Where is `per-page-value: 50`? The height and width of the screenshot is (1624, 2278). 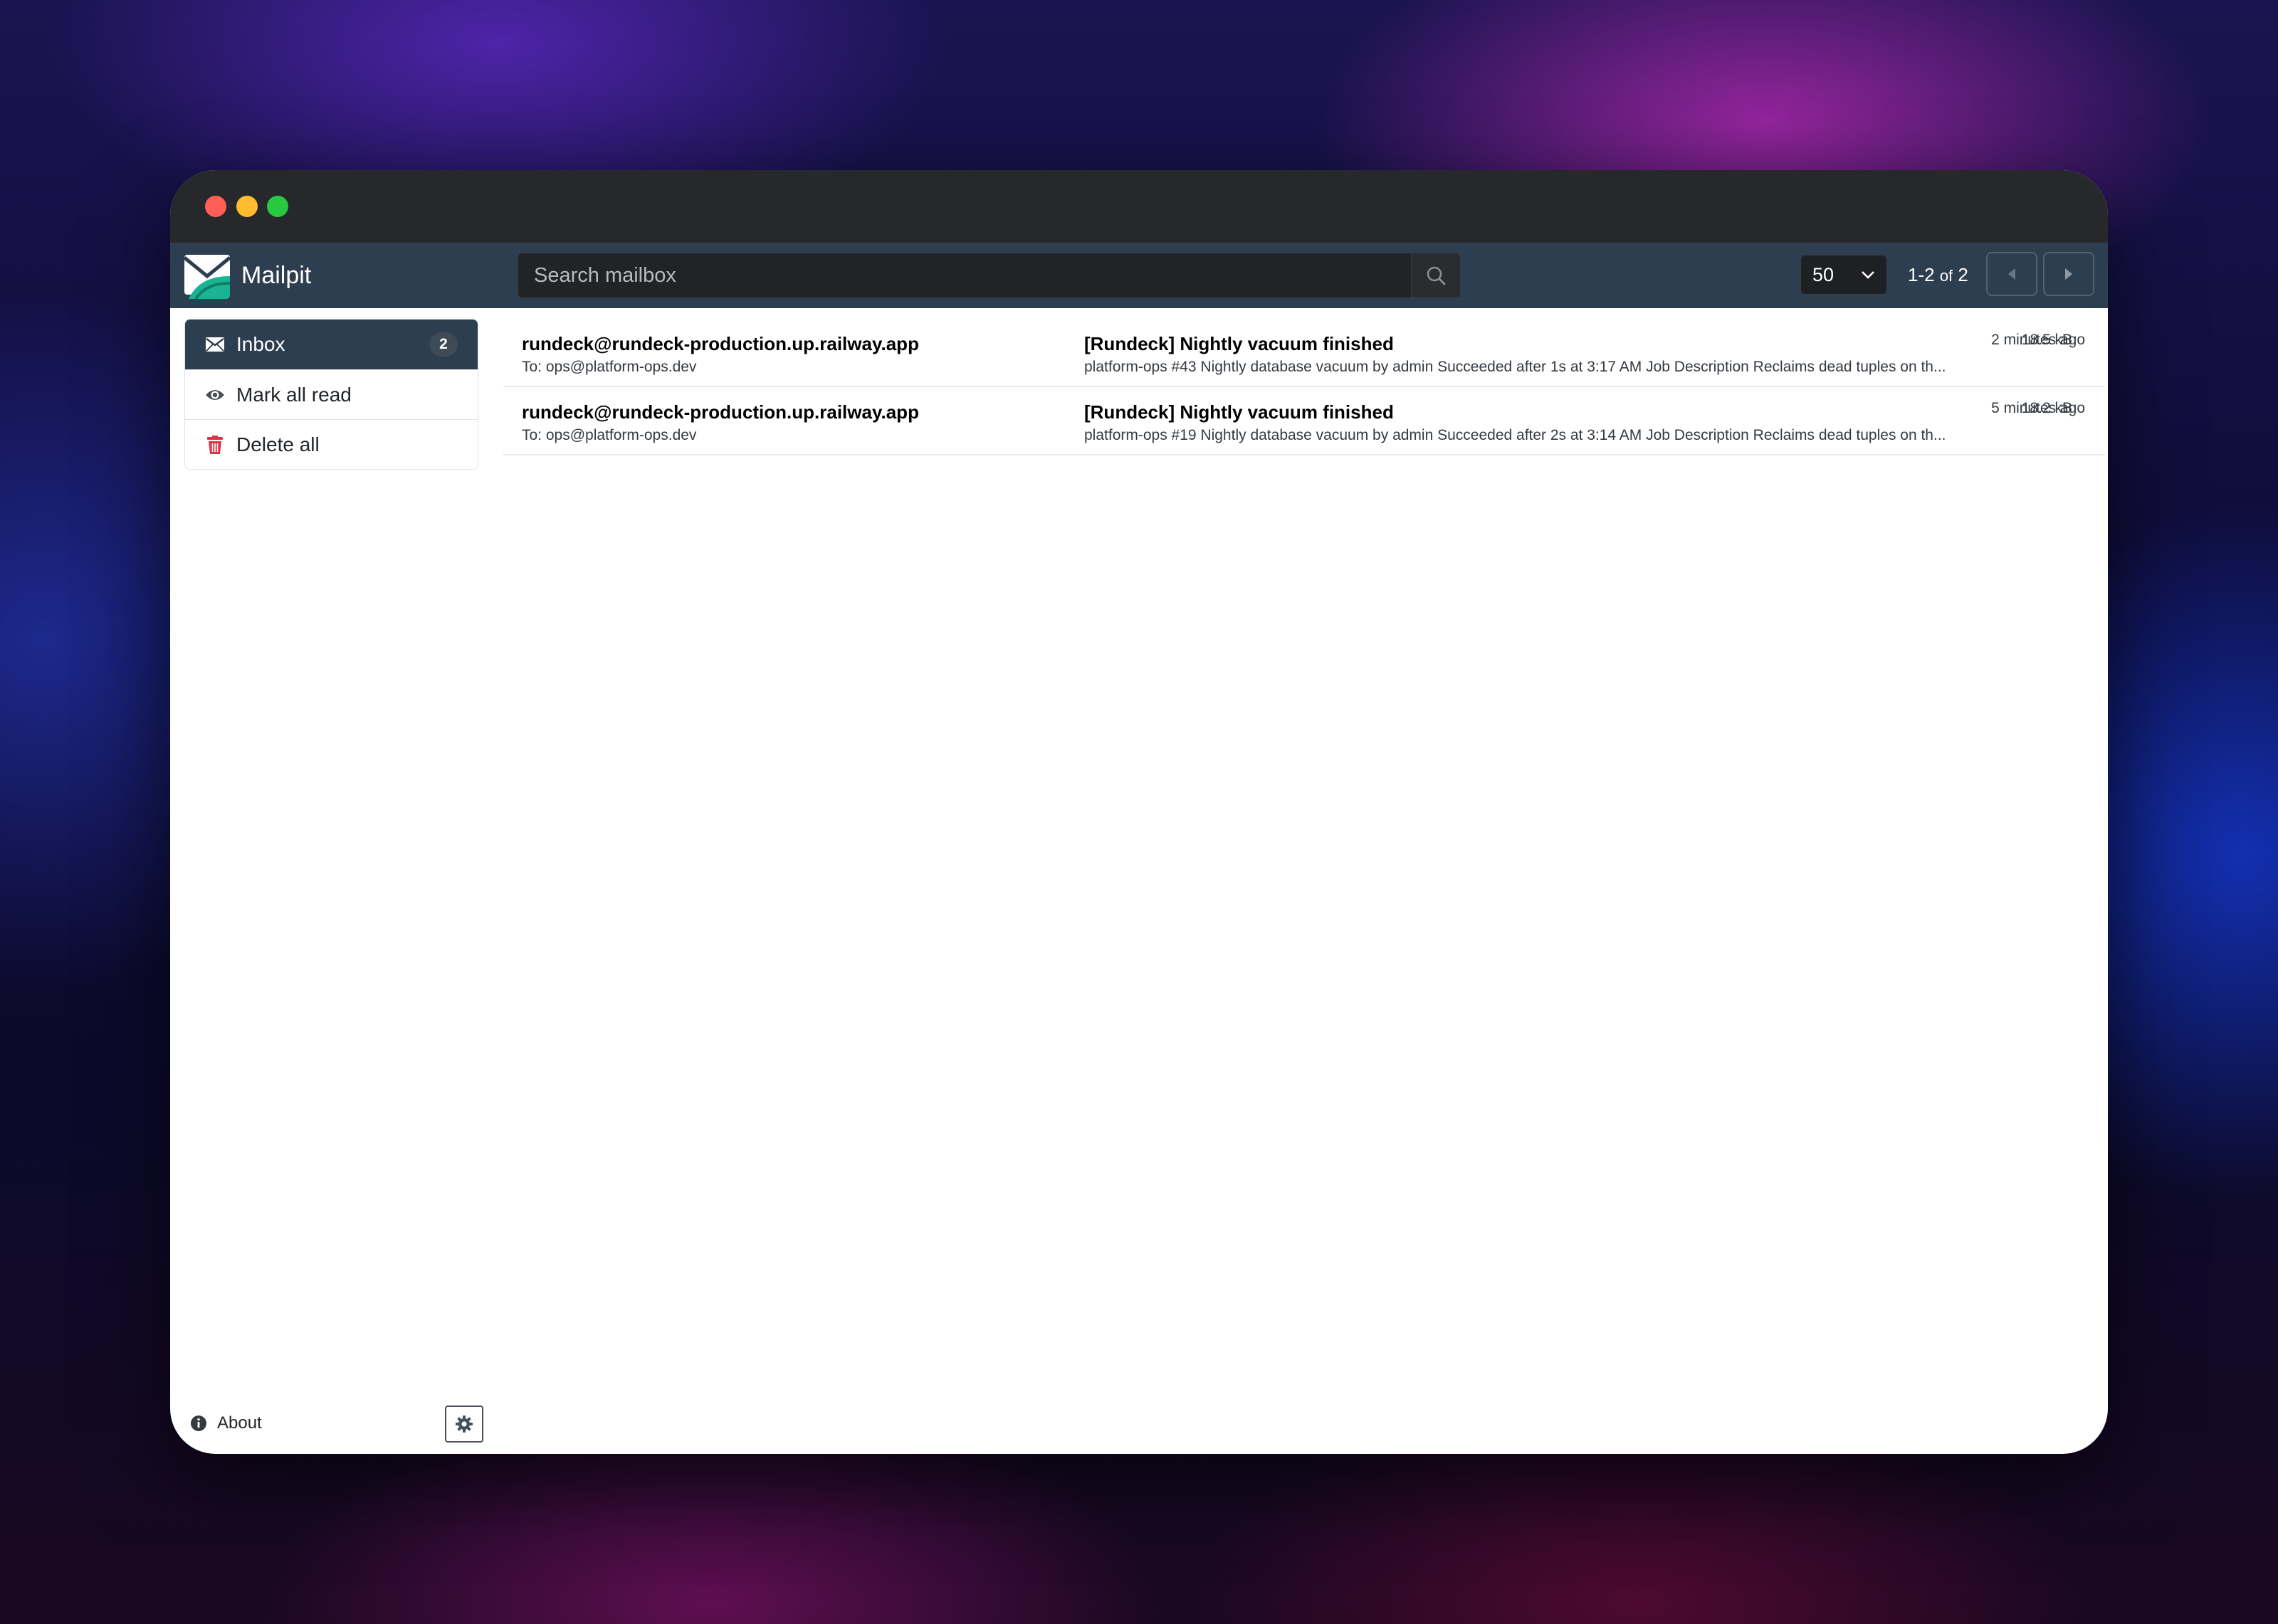
per-page-value: 50 is located at coordinates (1824, 274).